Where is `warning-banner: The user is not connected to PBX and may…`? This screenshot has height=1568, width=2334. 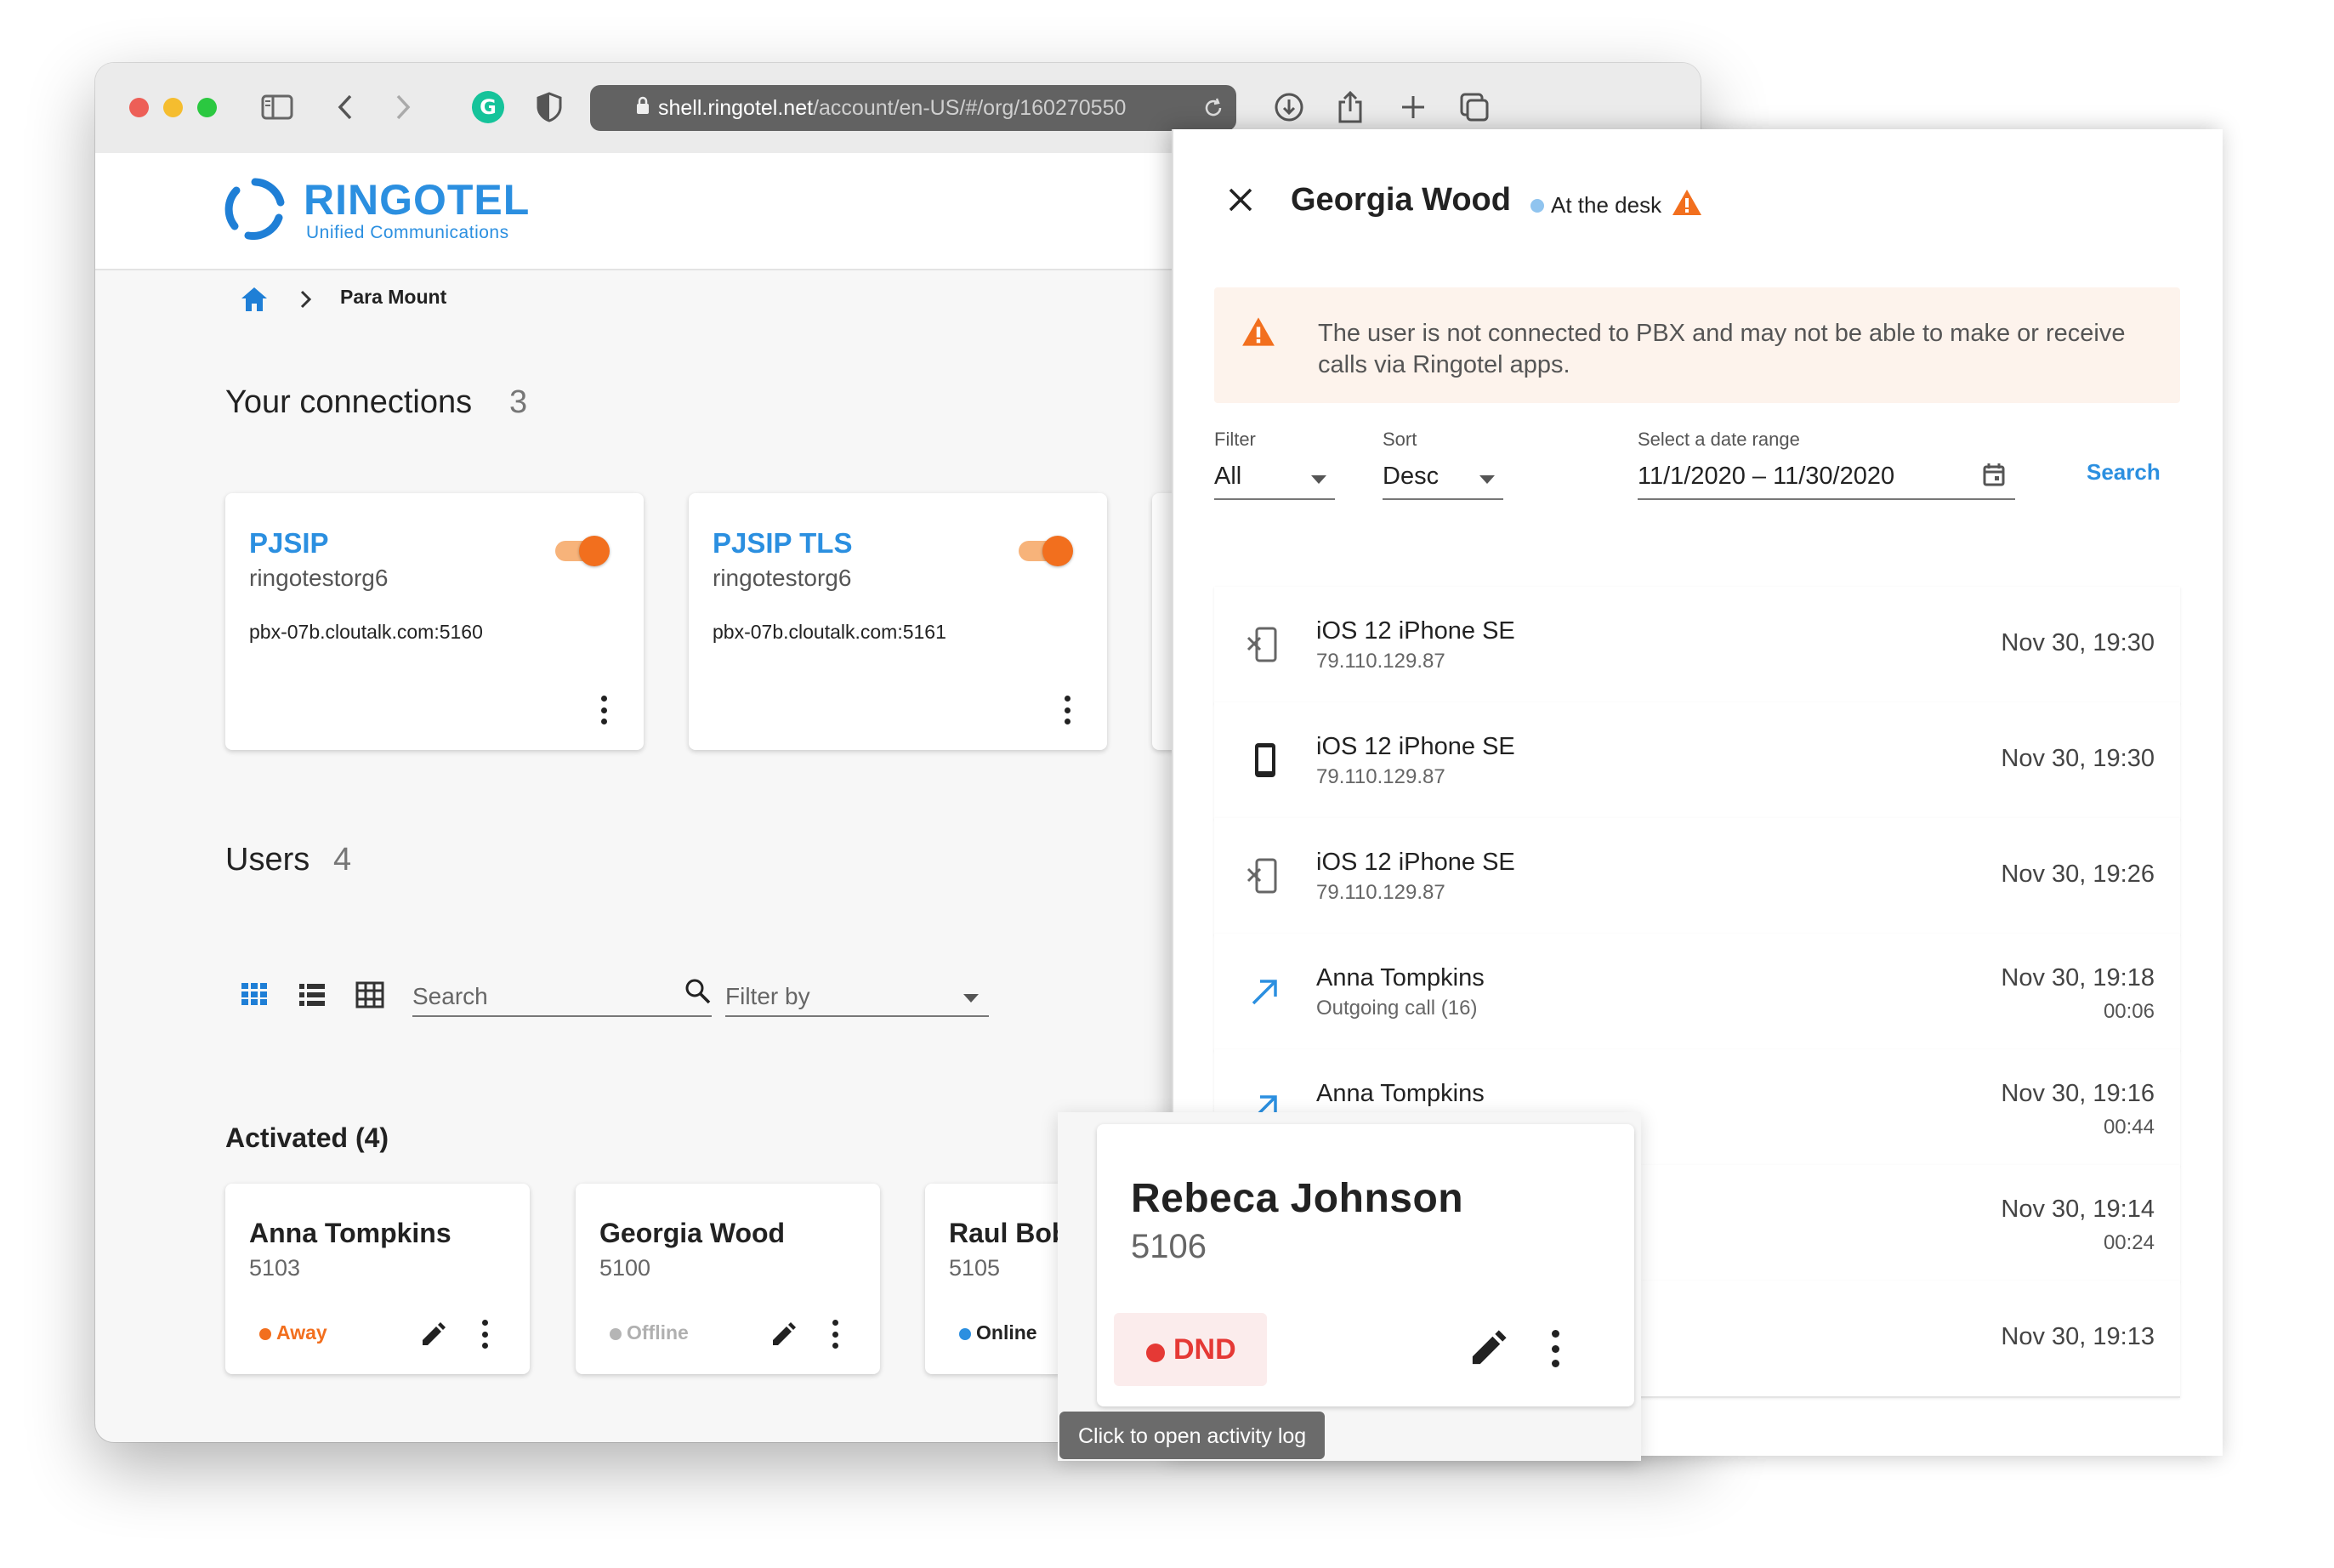 warning-banner: The user is not connected to PBX and may… is located at coordinates (1697, 345).